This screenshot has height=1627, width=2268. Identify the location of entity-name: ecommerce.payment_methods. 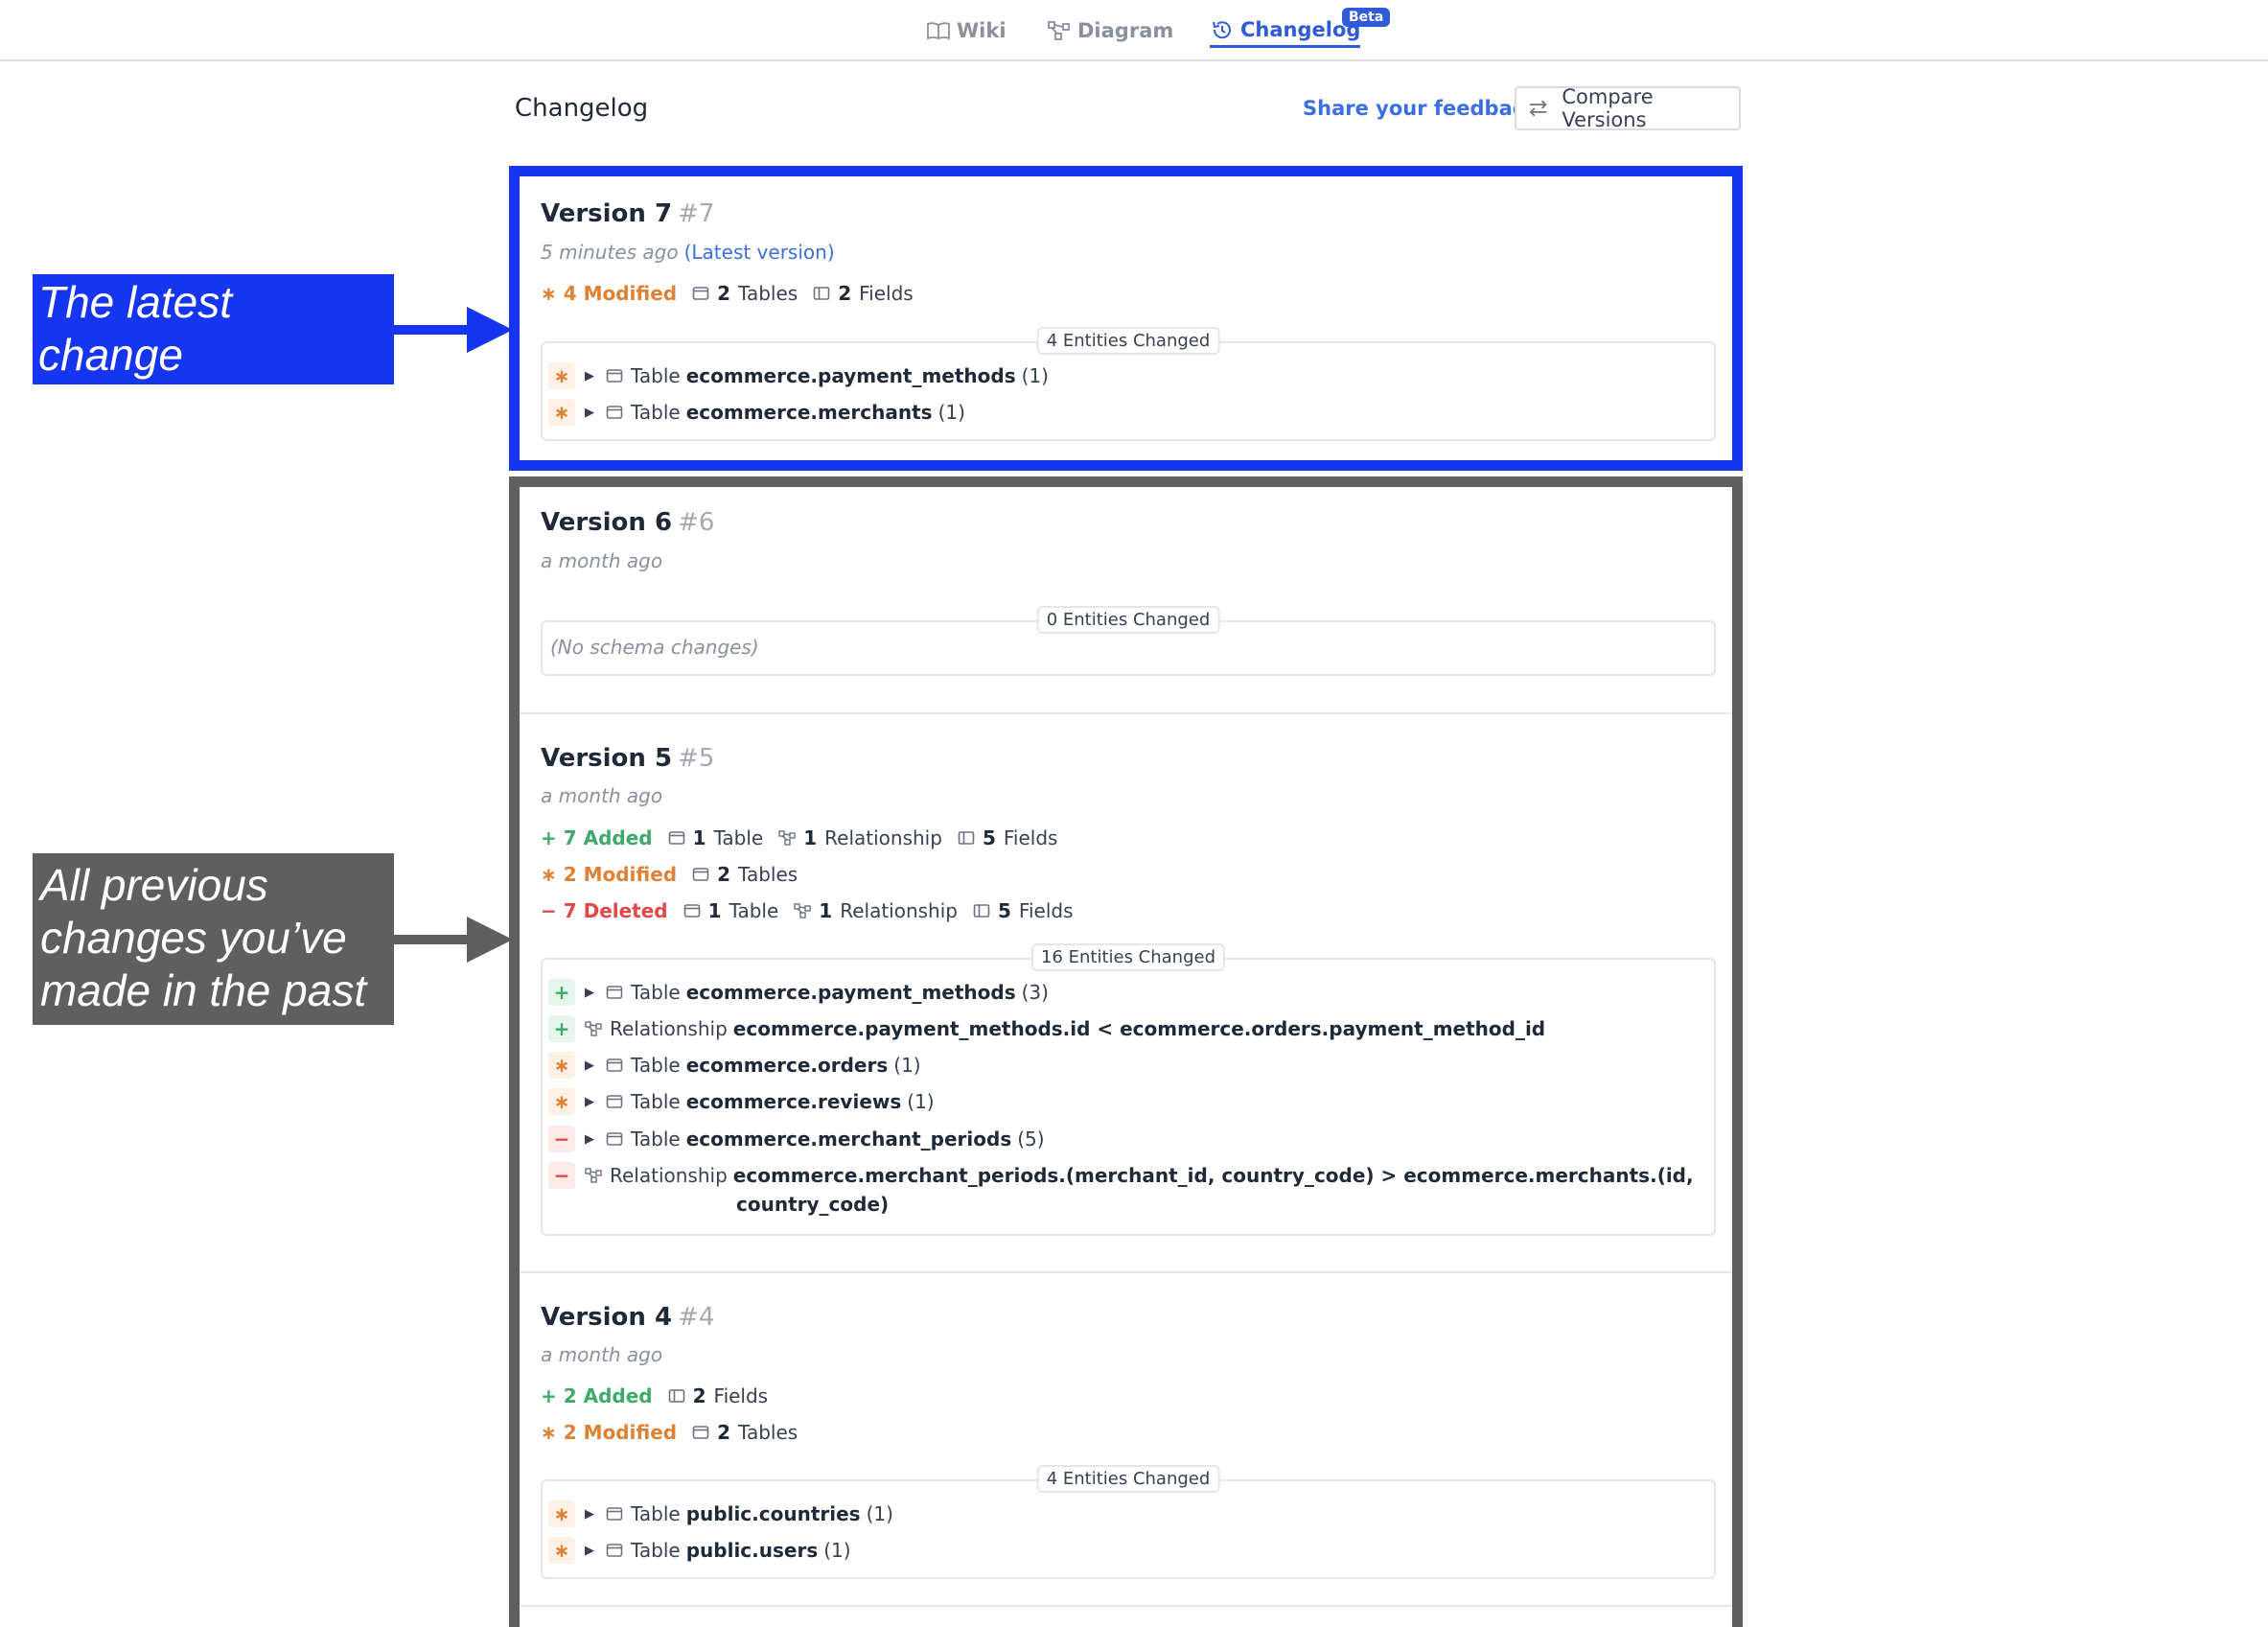
(850, 992).